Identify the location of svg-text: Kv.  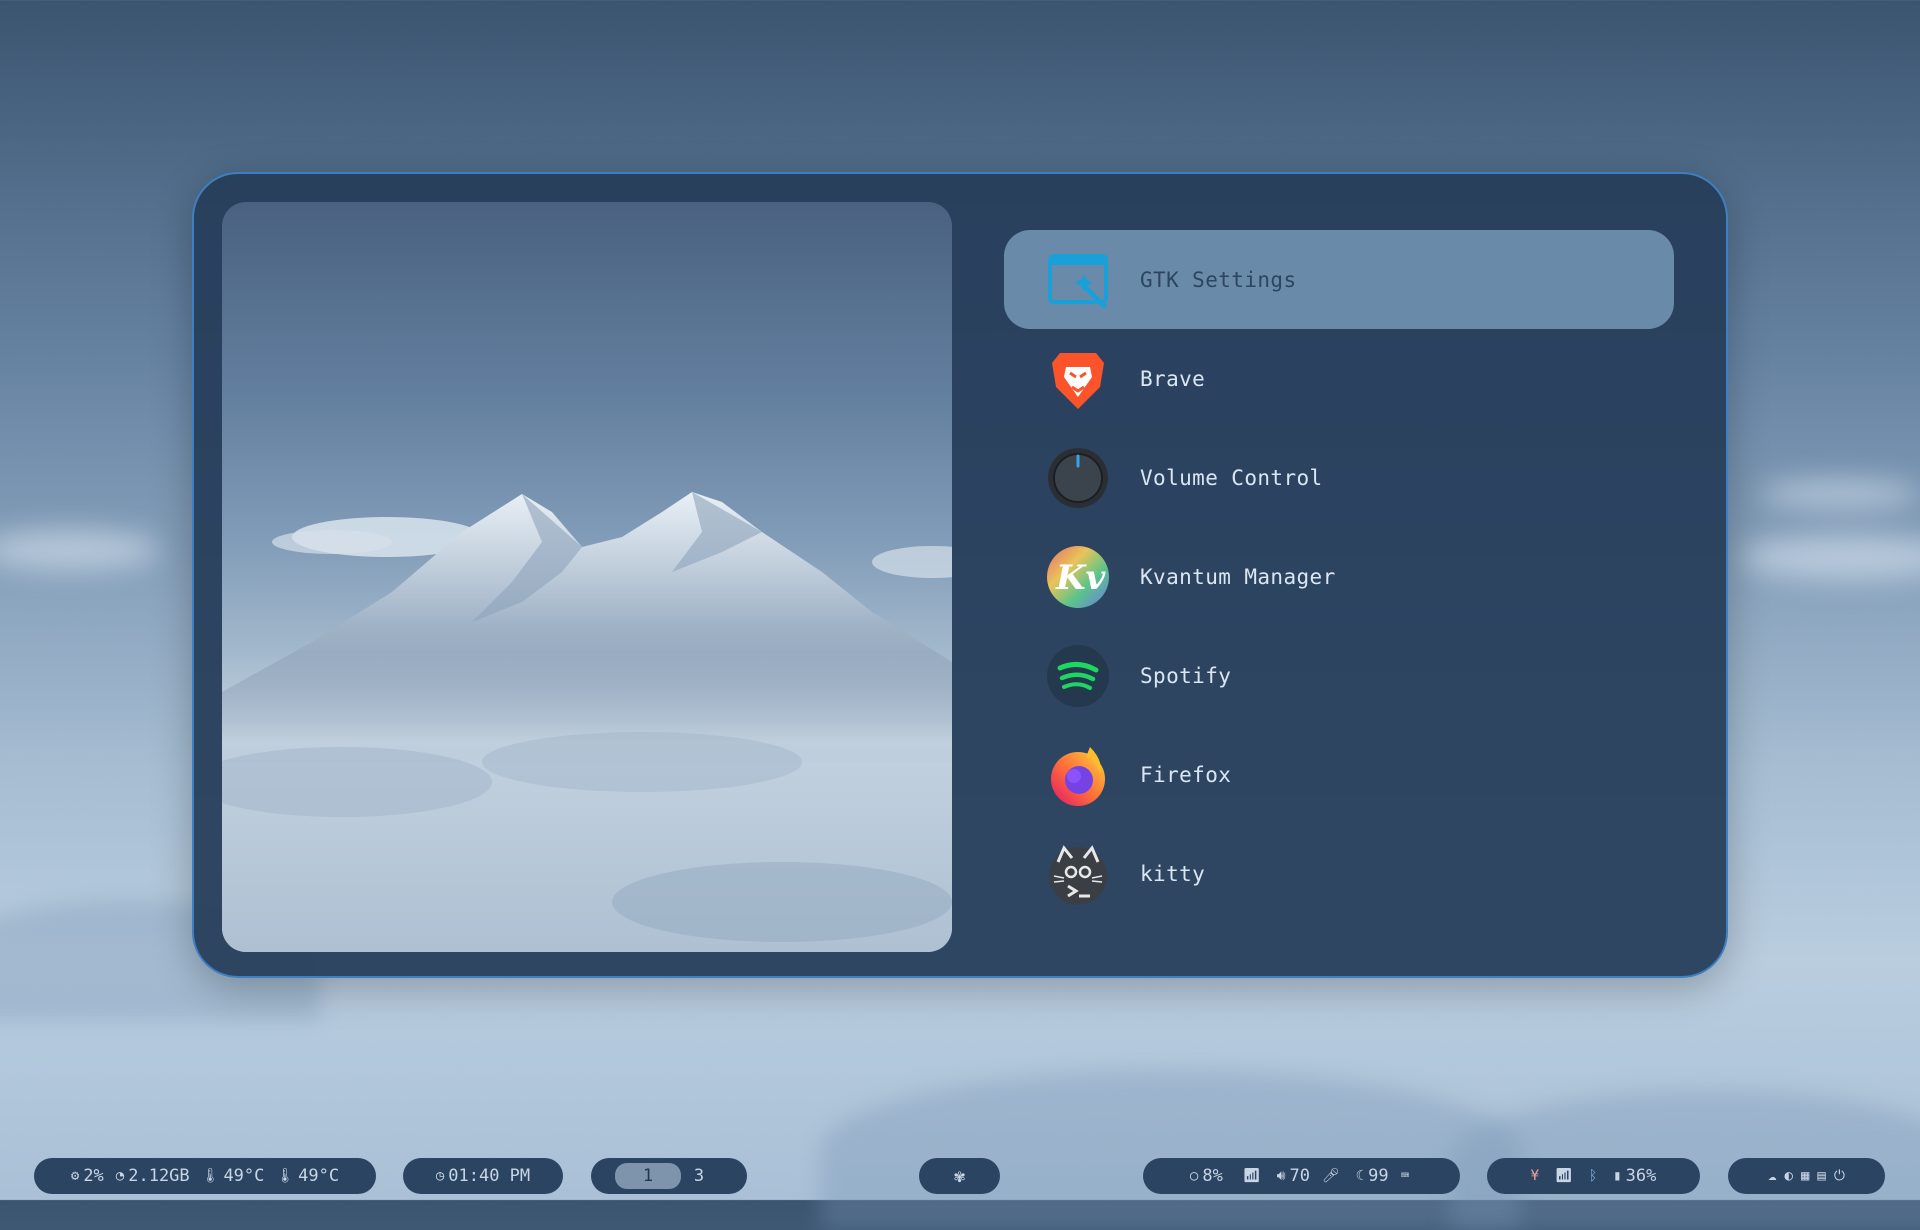
(1081, 578).